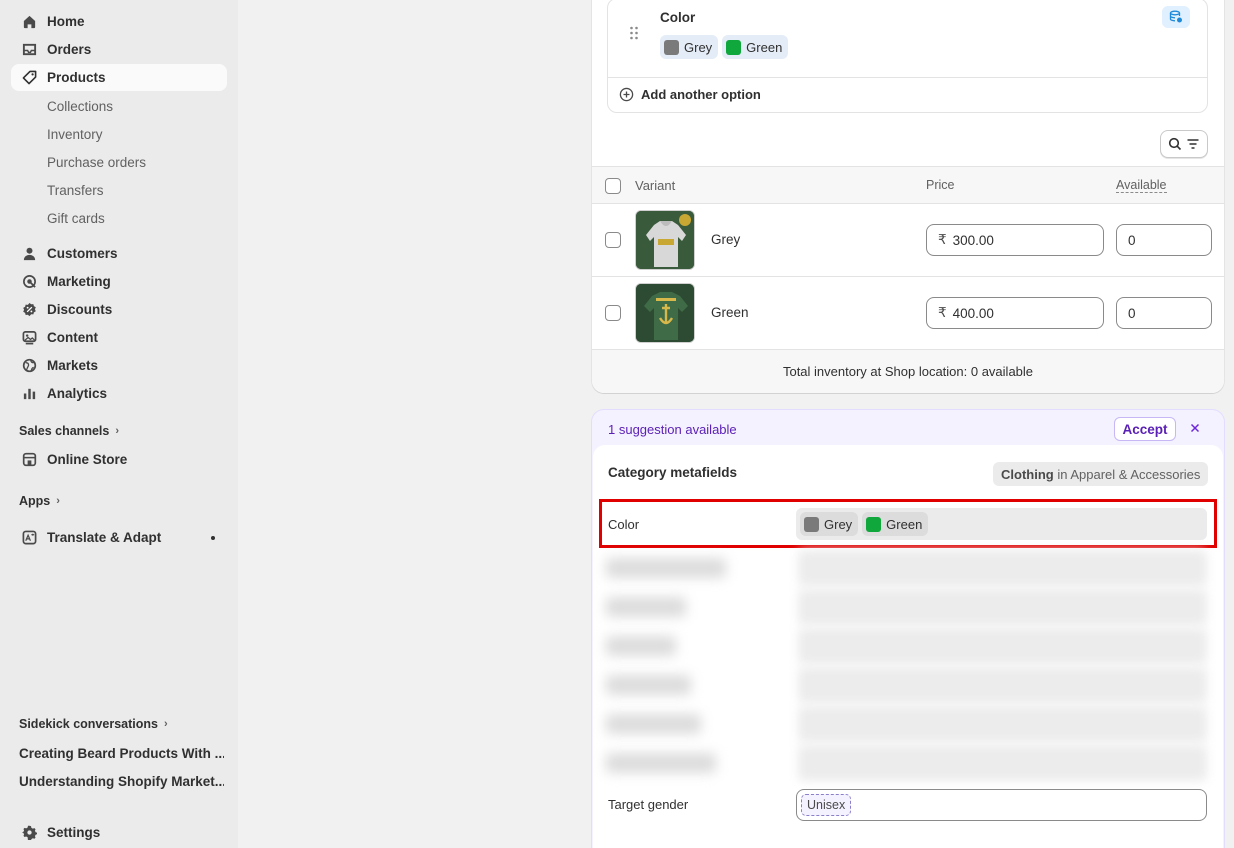  Describe the element at coordinates (826, 805) in the screenshot. I see `target-gender-tag: Unisex` at that location.